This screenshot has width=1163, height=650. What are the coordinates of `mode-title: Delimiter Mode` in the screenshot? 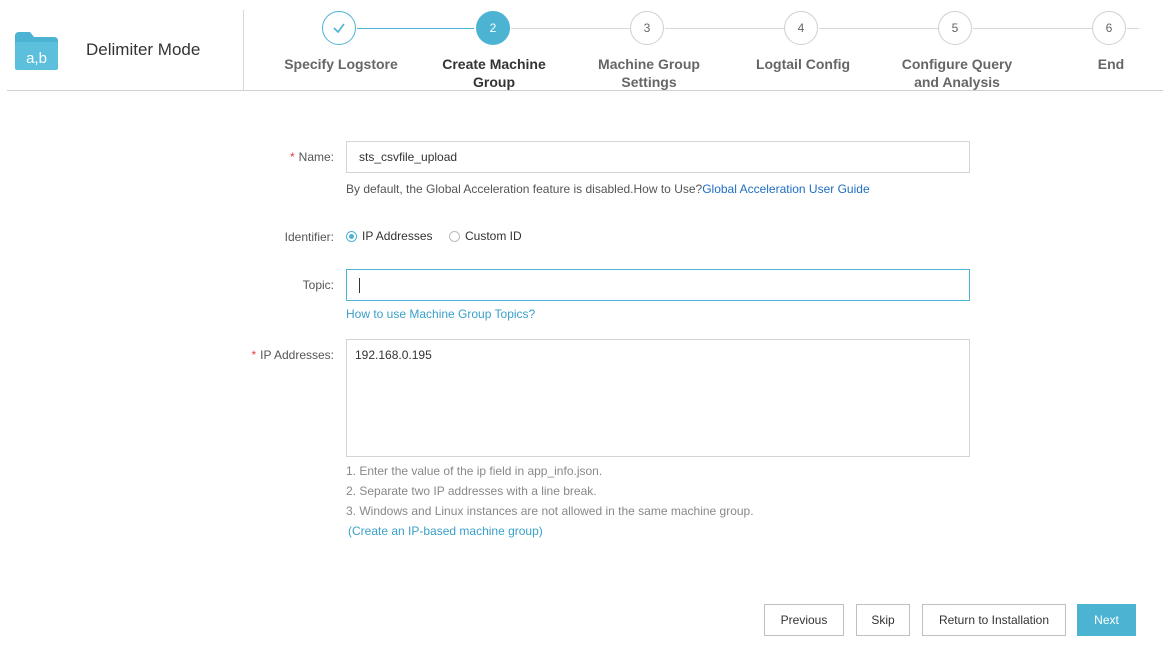 It's located at (143, 49).